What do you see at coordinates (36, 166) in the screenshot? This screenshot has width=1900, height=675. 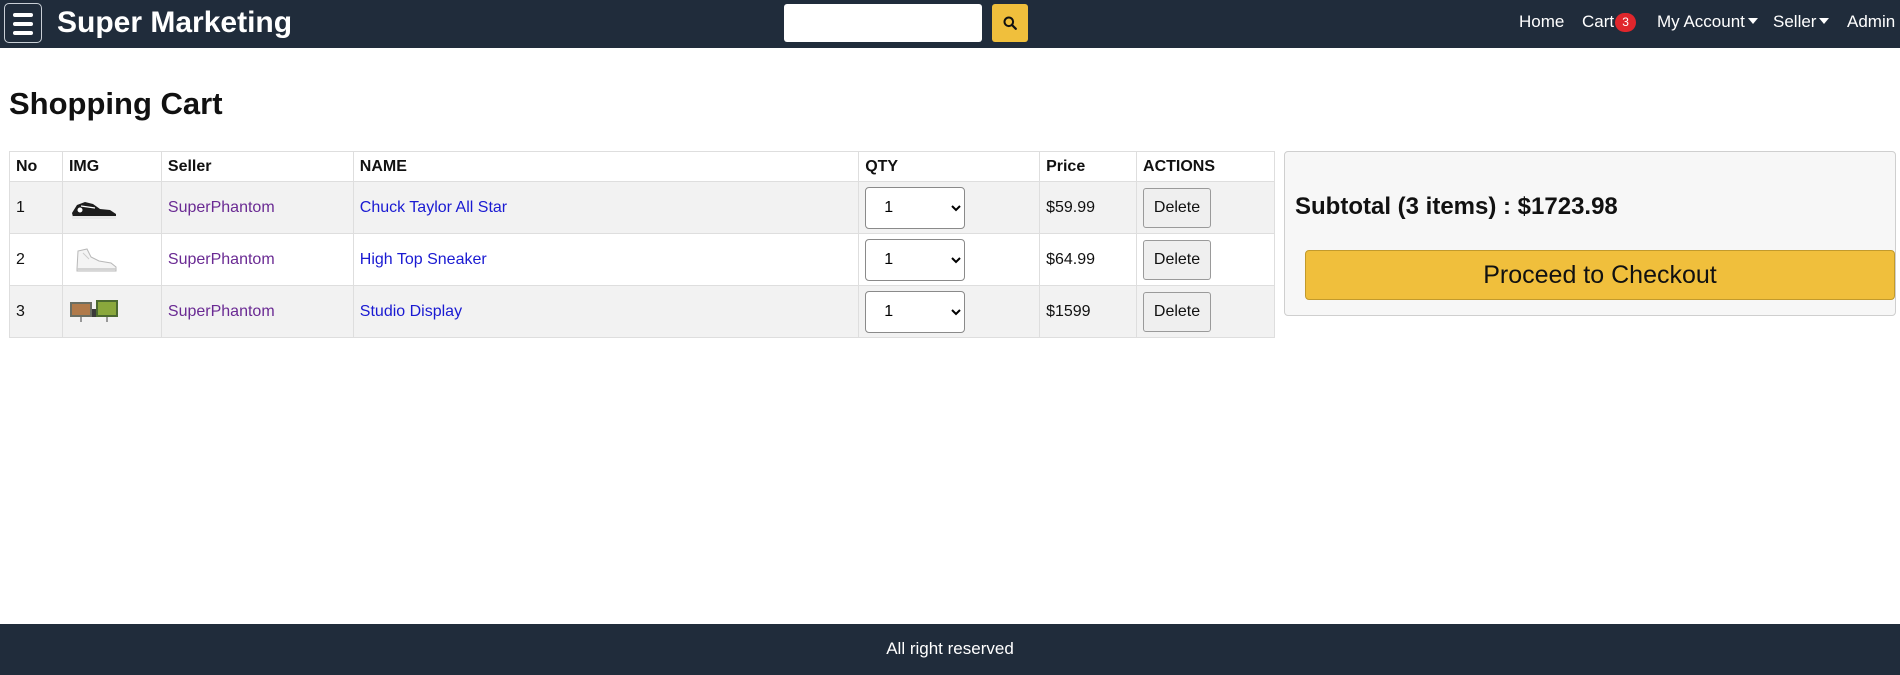 I see `column-header-no: No` at bounding box center [36, 166].